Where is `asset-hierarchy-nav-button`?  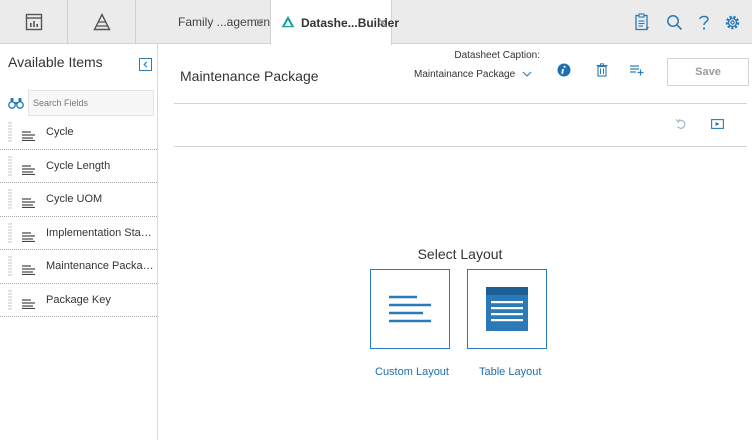
asset-hierarchy-nav-button is located at coordinates (102, 22).